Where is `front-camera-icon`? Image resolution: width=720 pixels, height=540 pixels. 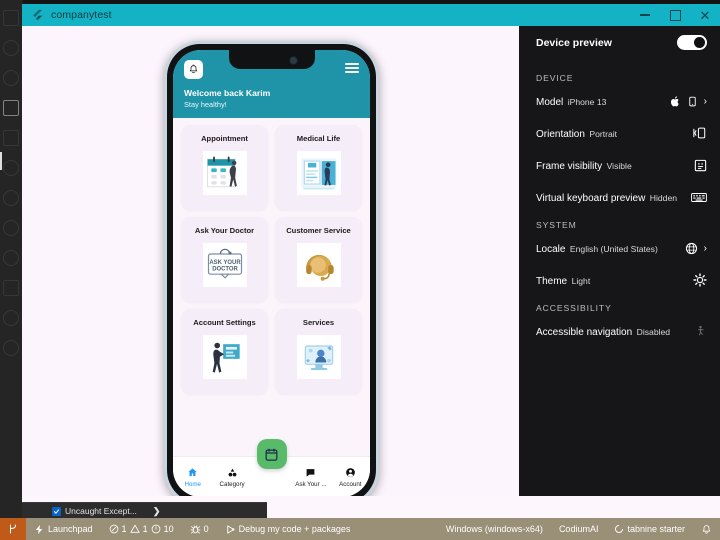
front-camera-icon is located at coordinates (293, 60).